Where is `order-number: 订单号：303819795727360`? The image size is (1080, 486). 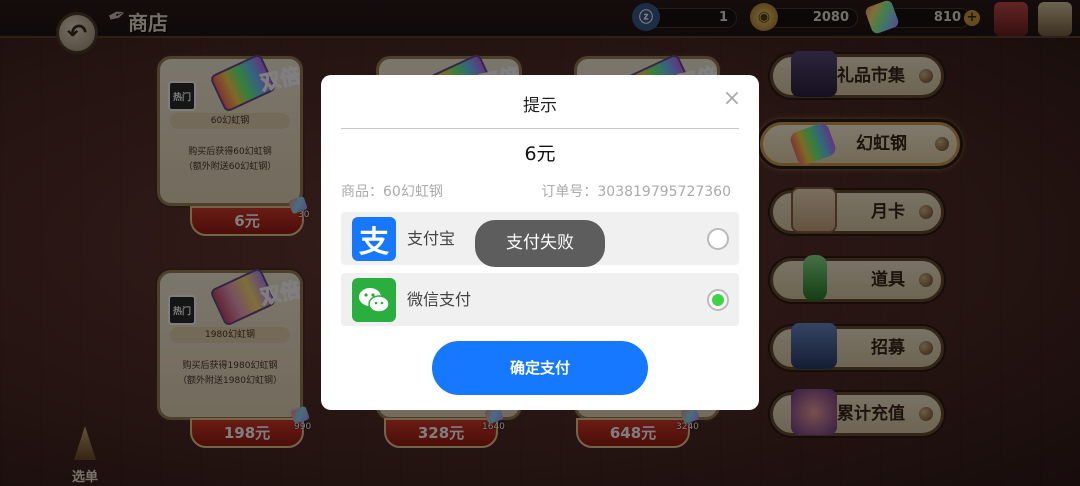 order-number: 订单号：303819795727360 is located at coordinates (636, 192).